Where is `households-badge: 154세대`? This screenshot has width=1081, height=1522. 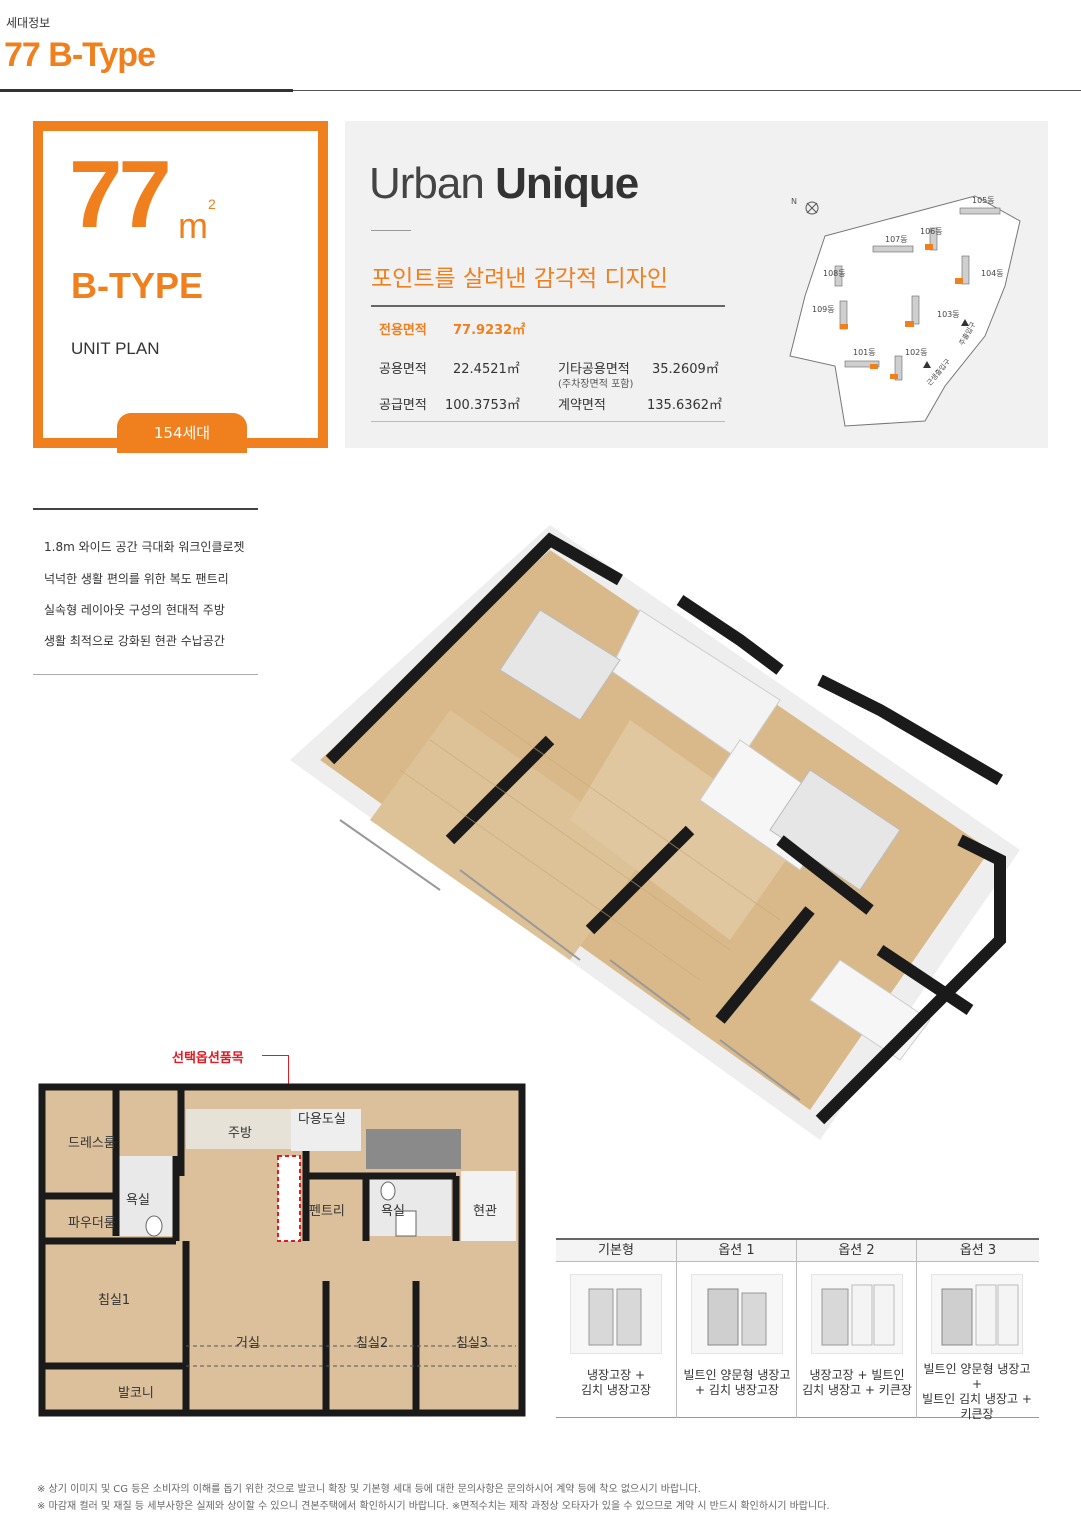
households-badge: 154세대 is located at coordinates (182, 433).